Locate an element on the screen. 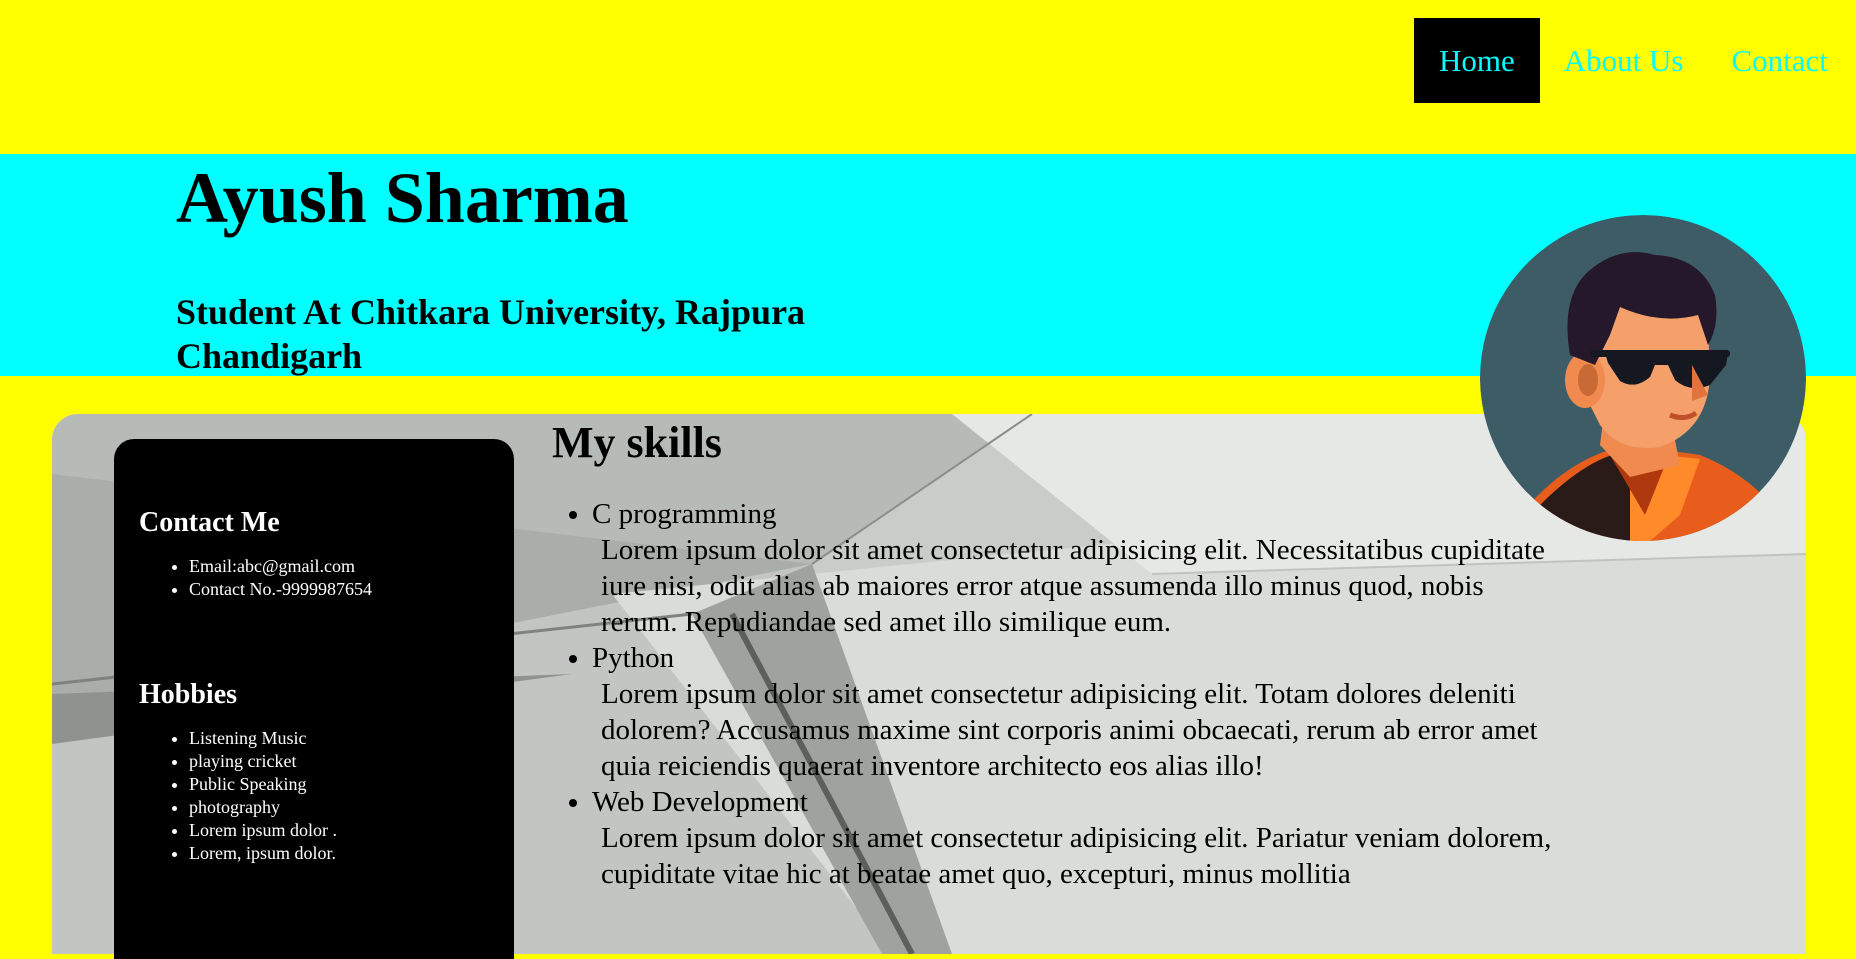 This screenshot has width=1856, height=959. skill-title: Python is located at coordinates (633, 658).